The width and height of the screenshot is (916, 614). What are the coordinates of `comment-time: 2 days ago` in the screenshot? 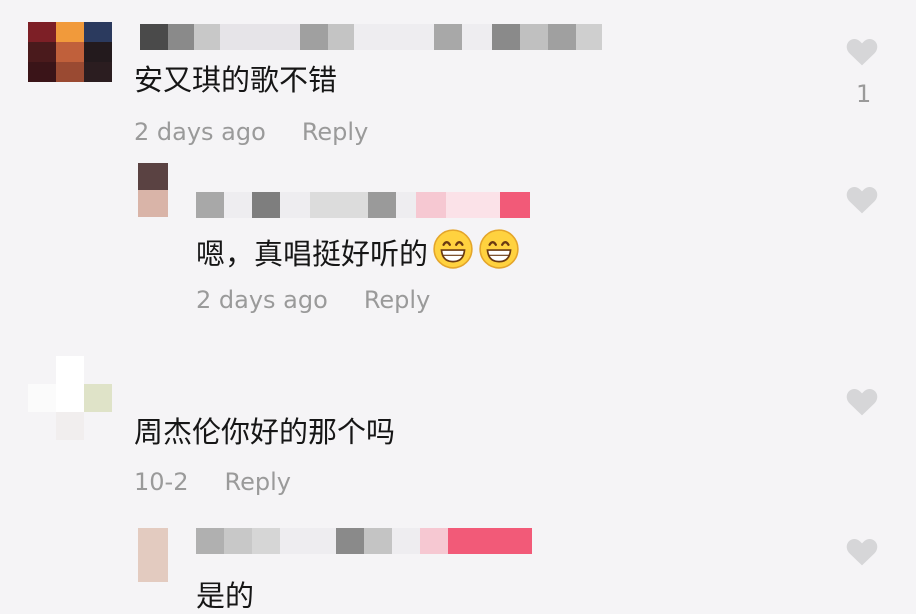 It's located at (200, 132).